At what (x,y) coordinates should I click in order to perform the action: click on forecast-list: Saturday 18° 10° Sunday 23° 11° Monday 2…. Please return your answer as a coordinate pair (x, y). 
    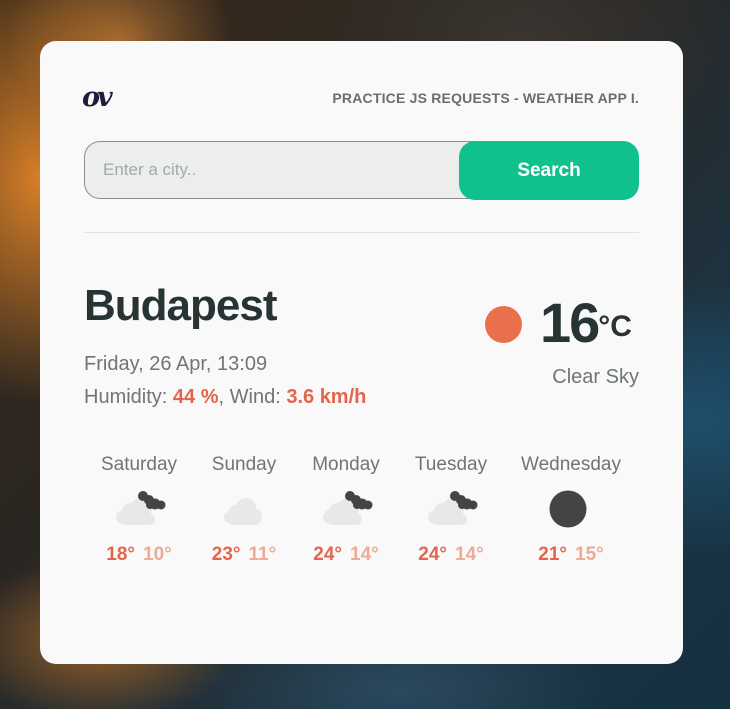
    Looking at the image, I should click on (361, 519).